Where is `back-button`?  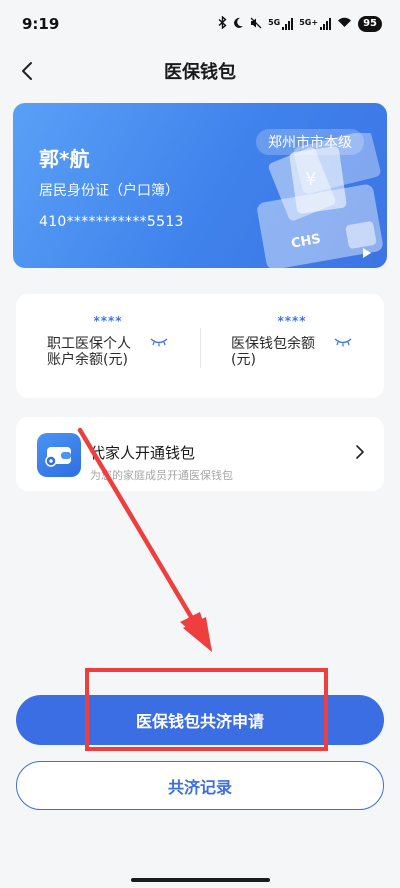
back-button is located at coordinates (27, 71).